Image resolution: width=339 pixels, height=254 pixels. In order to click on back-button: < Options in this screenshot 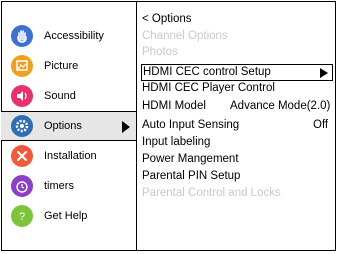, I will do `click(237, 19)`.